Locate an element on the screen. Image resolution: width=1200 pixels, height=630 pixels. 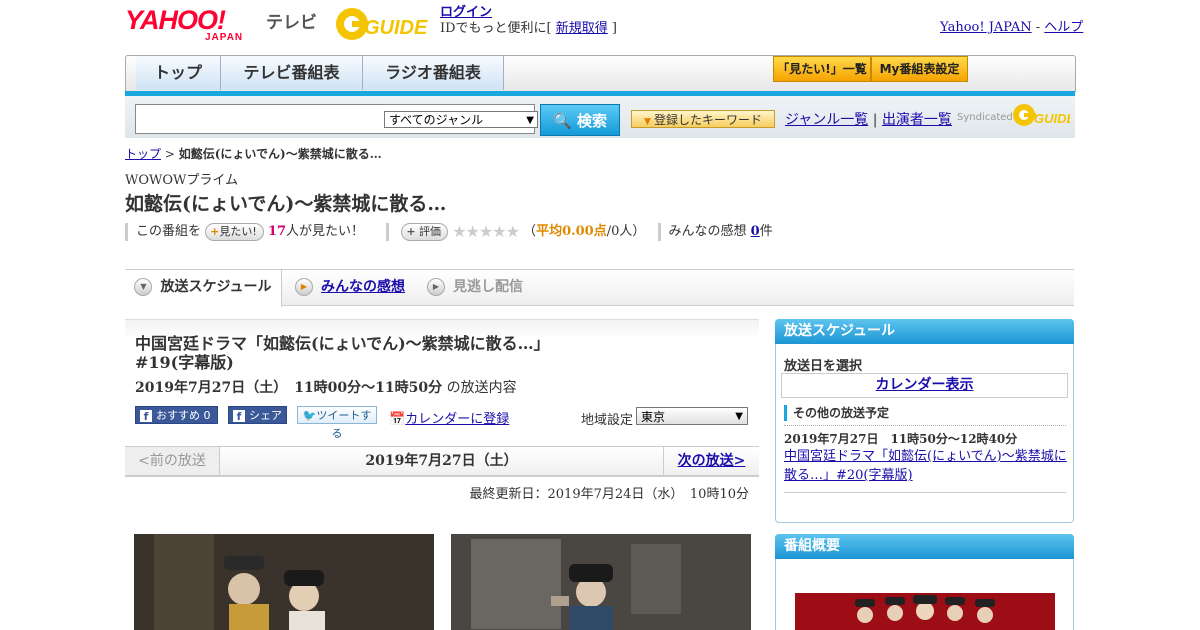
want-button: +見たい! is located at coordinates (234, 231).